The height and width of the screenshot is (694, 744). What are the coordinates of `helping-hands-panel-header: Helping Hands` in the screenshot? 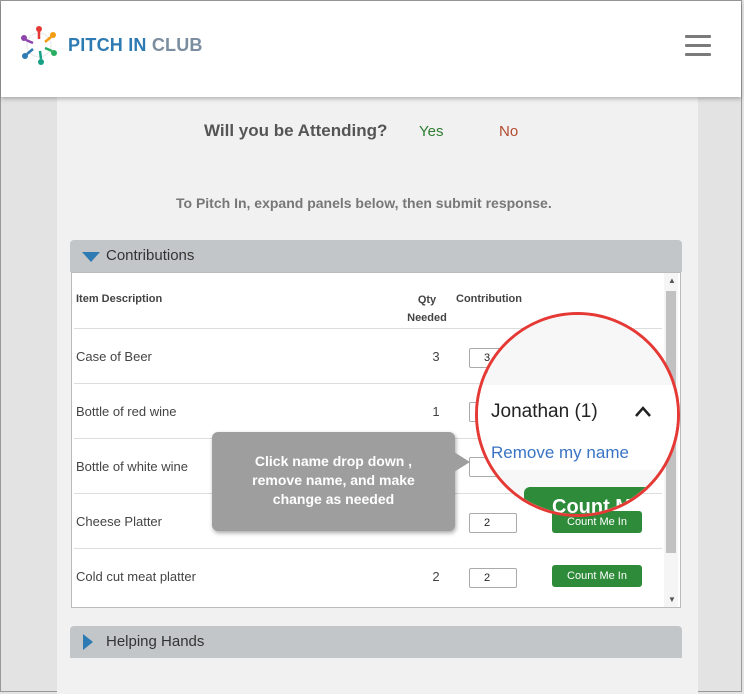 It's located at (376, 642).